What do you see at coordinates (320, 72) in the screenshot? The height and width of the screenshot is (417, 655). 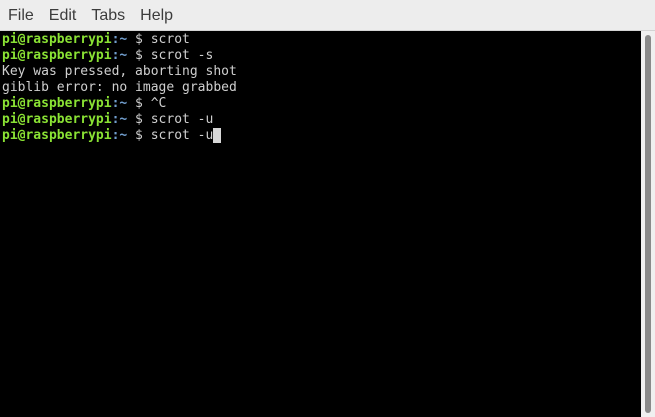 I see `terminal-line: Key was pressed, aborting shot` at bounding box center [320, 72].